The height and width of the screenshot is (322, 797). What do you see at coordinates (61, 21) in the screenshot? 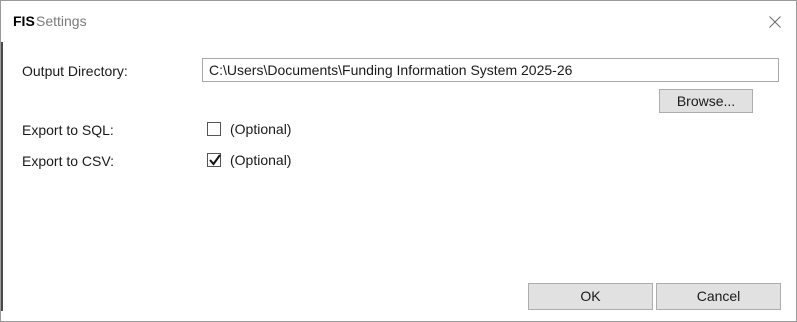
I see `window-title: Settings` at bounding box center [61, 21].